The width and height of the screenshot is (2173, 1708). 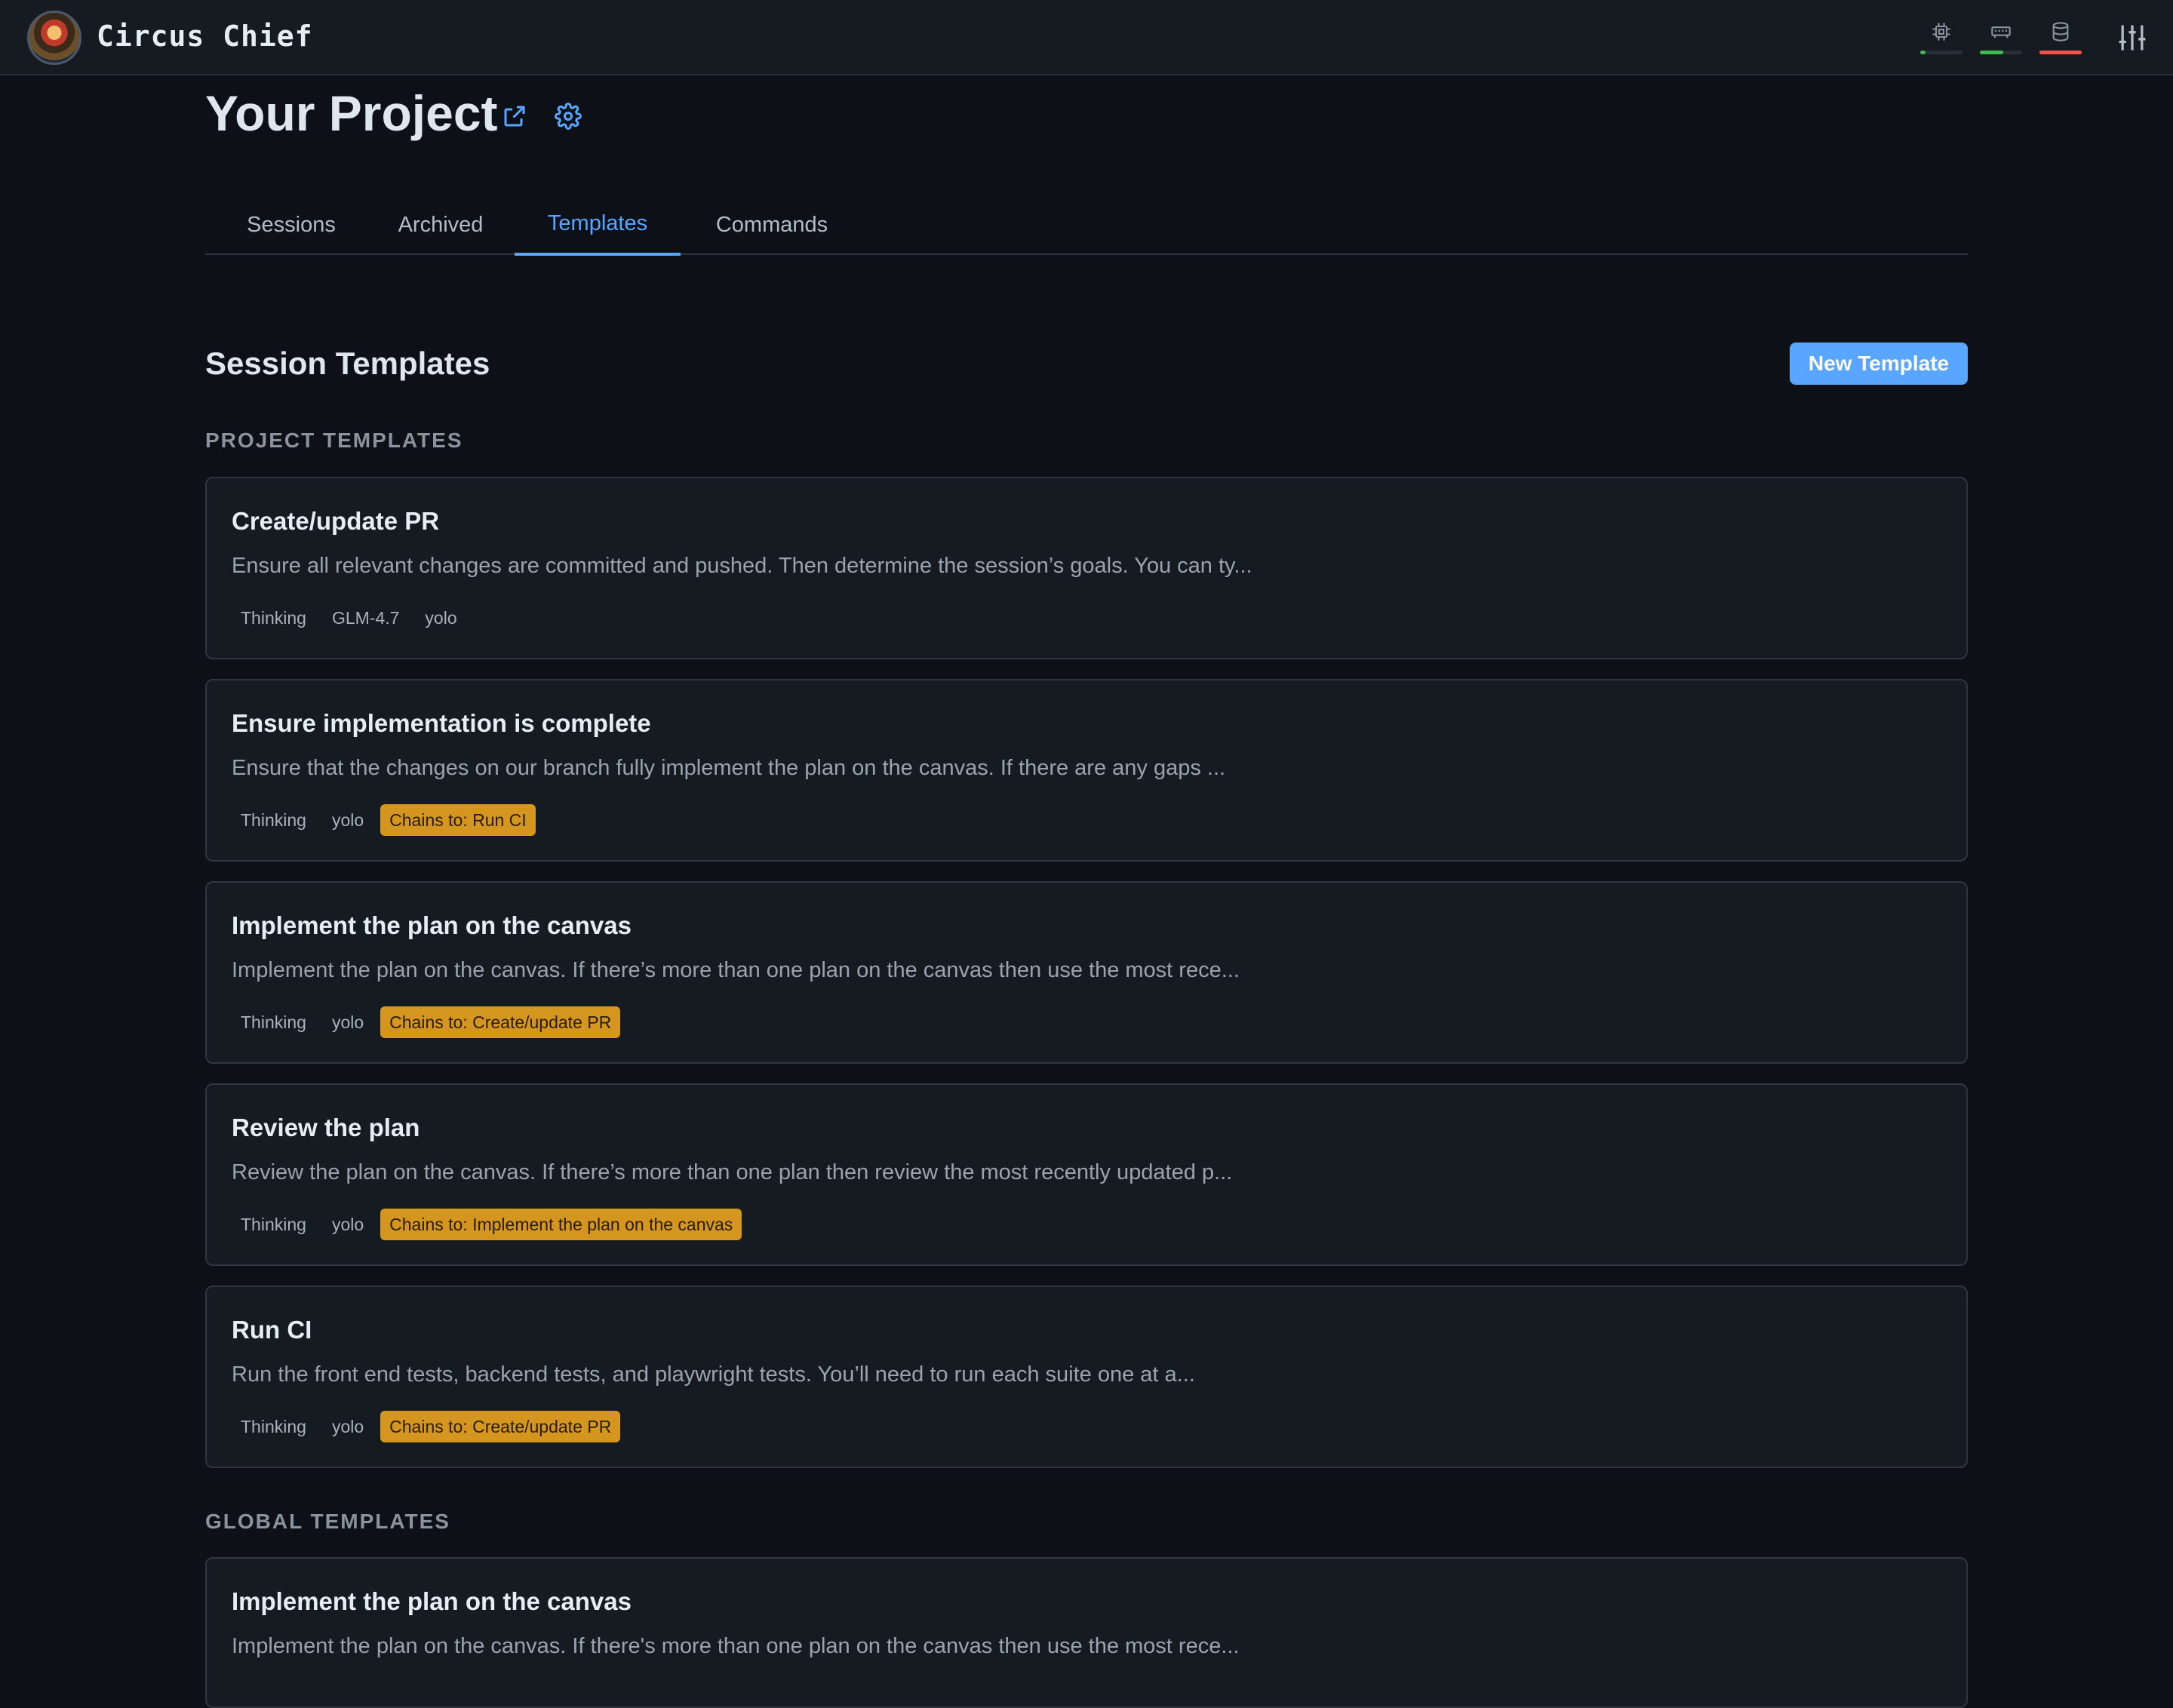 What do you see at coordinates (54, 38) in the screenshot?
I see `app-logo` at bounding box center [54, 38].